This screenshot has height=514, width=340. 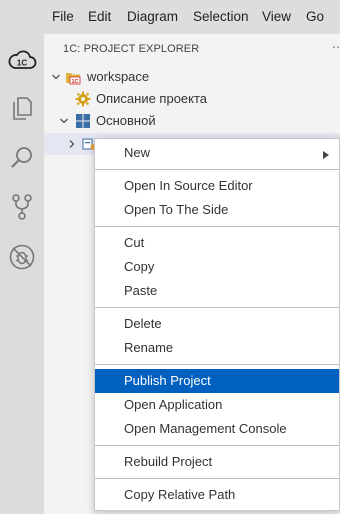 I want to click on explorer-title: 1C: PROJECT EXPLORER, so click(x=131, y=49).